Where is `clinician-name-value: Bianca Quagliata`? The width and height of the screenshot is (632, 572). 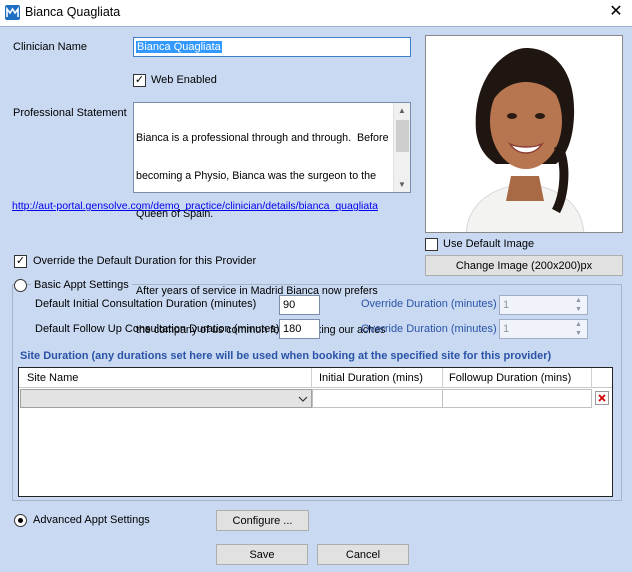
clinician-name-value: Bianca Quagliata is located at coordinates (179, 47).